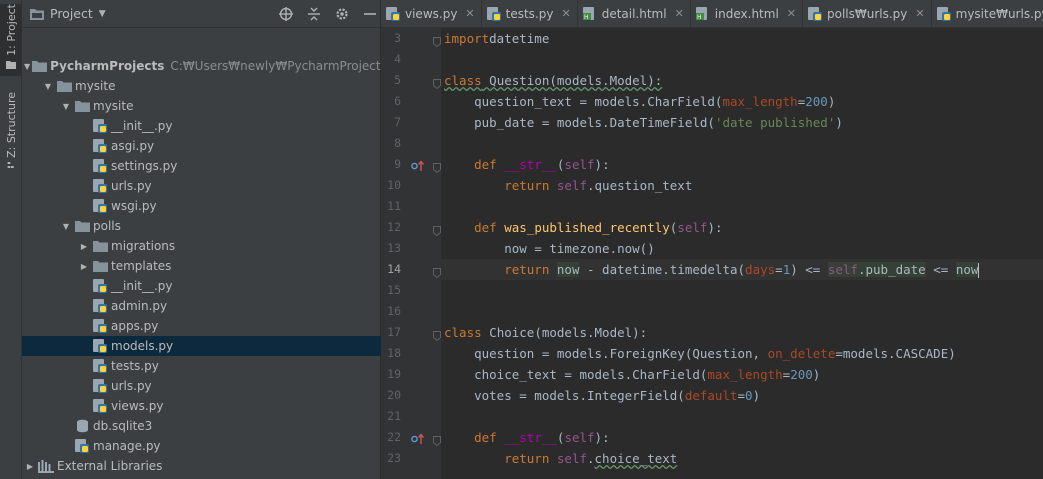 Image resolution: width=1043 pixels, height=479 pixels. I want to click on tree-file-item: admin.py, so click(201, 306).